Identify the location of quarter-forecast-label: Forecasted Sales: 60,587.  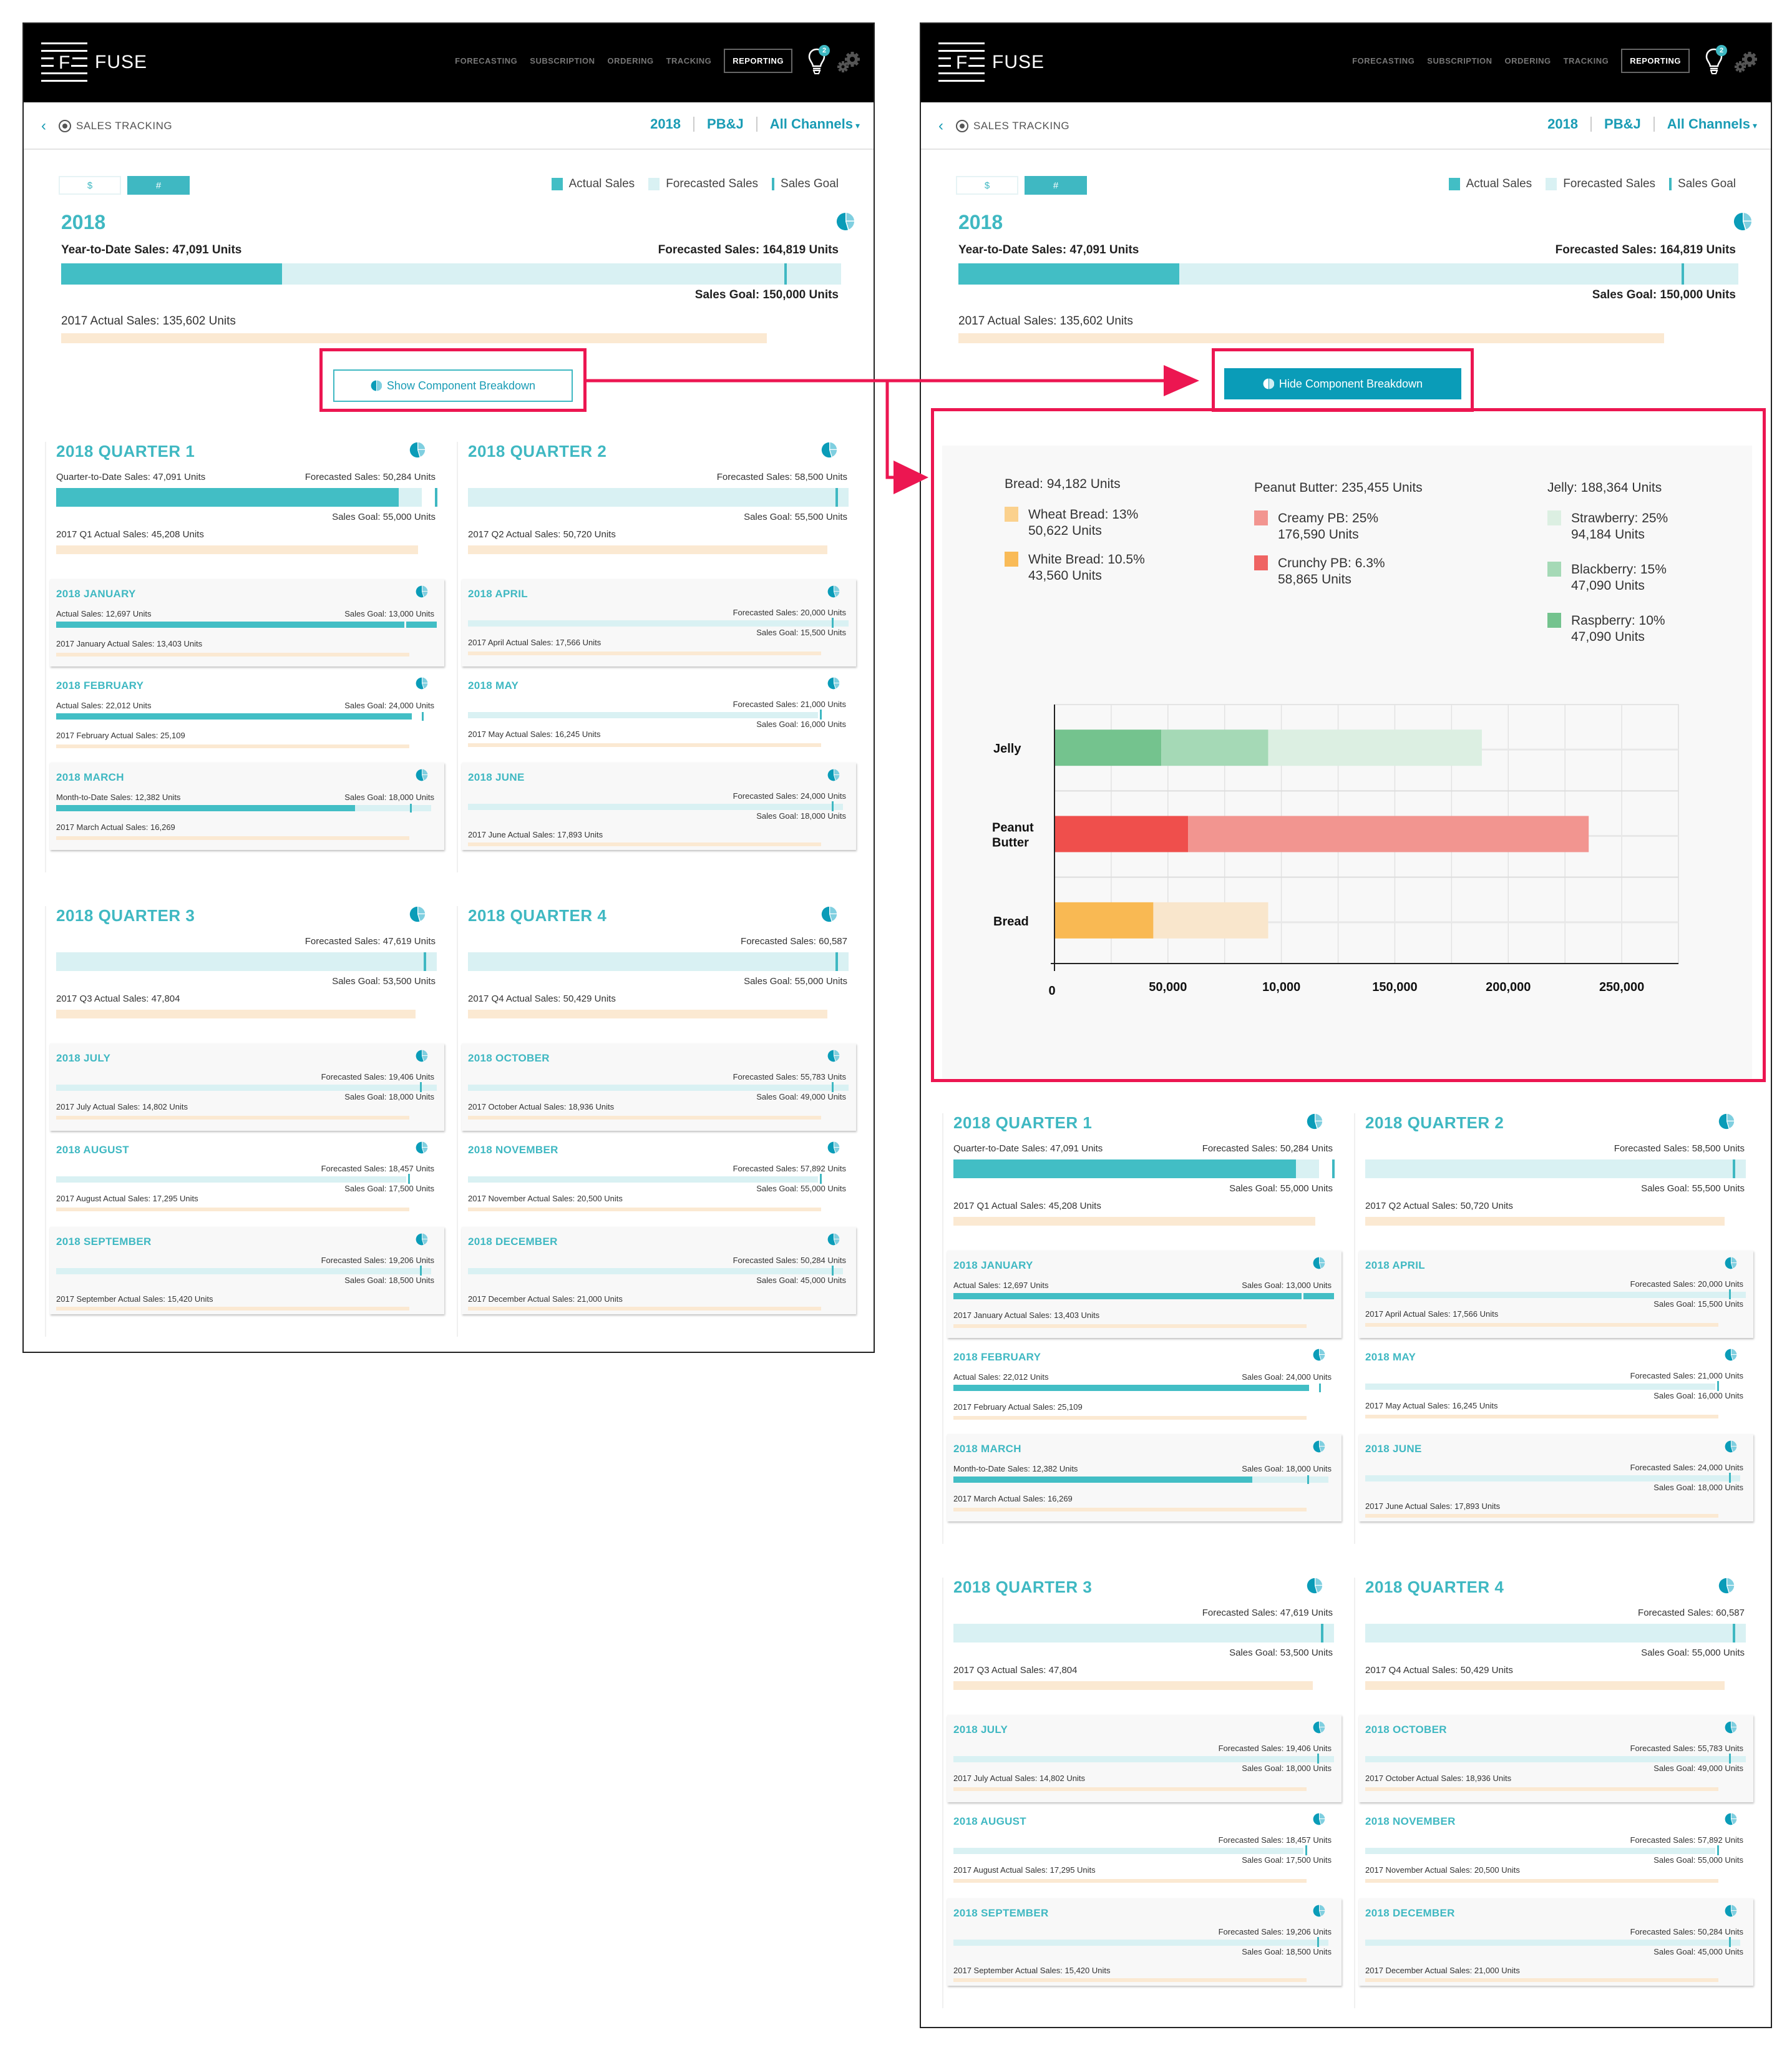
(1691, 1613).